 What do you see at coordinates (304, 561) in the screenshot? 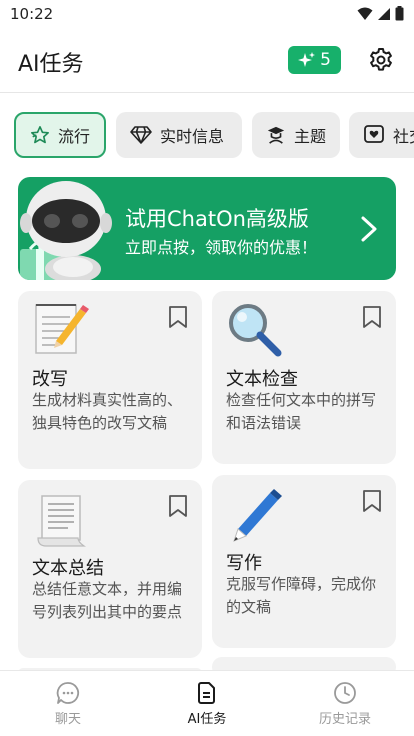
I see `task-card-writing: 写作 克服写作障碍，完成你的文稿` at bounding box center [304, 561].